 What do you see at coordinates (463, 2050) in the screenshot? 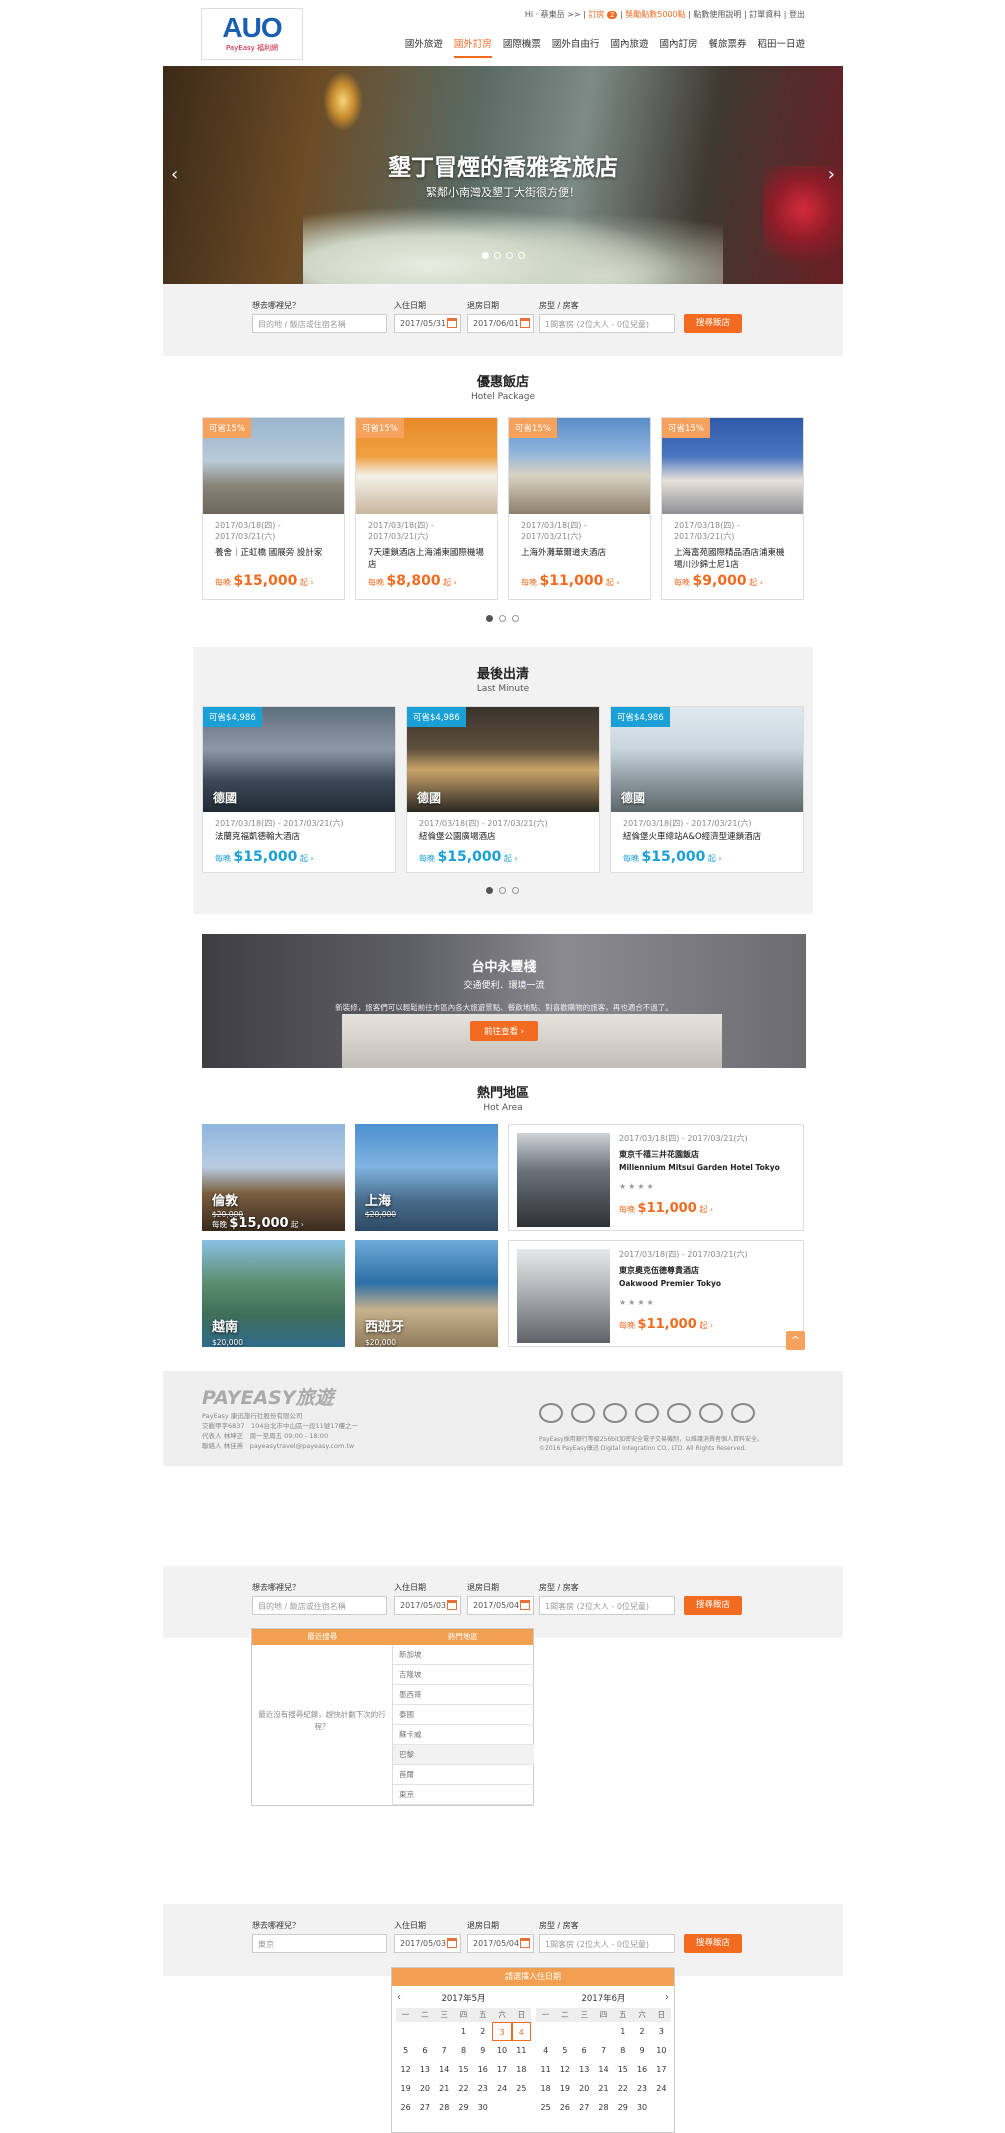
I see `calendar-day: 8` at bounding box center [463, 2050].